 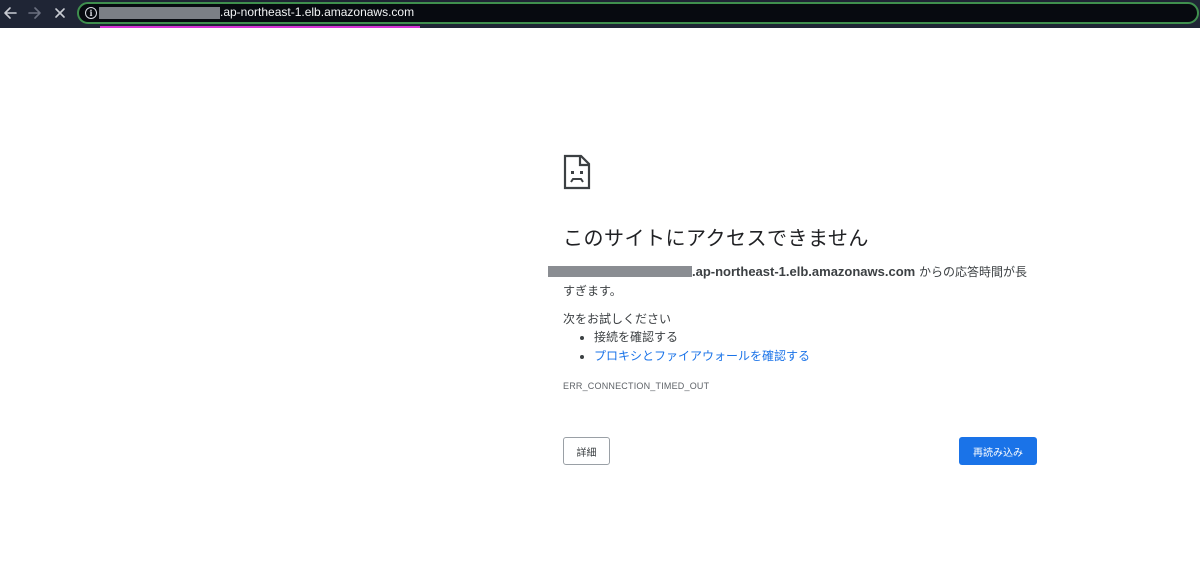 I want to click on close-icon, so click(x=60, y=13).